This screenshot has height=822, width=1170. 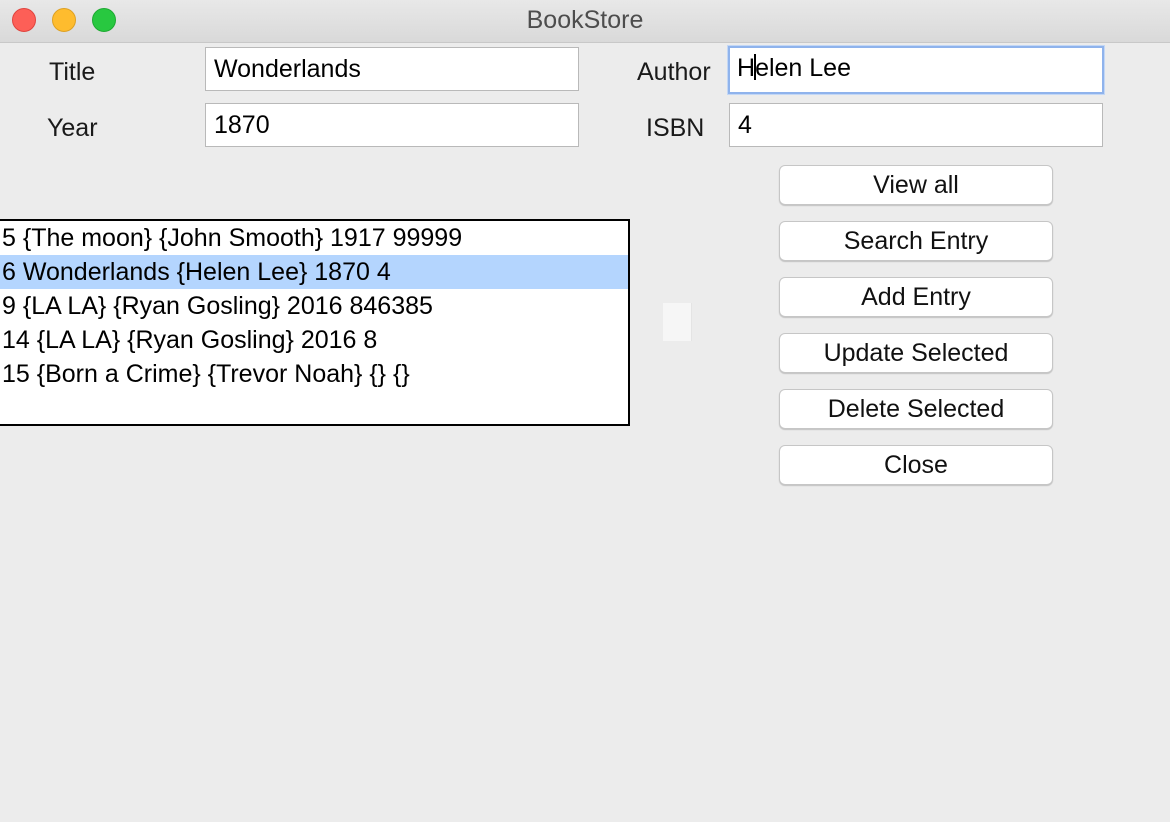 I want to click on year-label: Year, so click(x=72, y=128).